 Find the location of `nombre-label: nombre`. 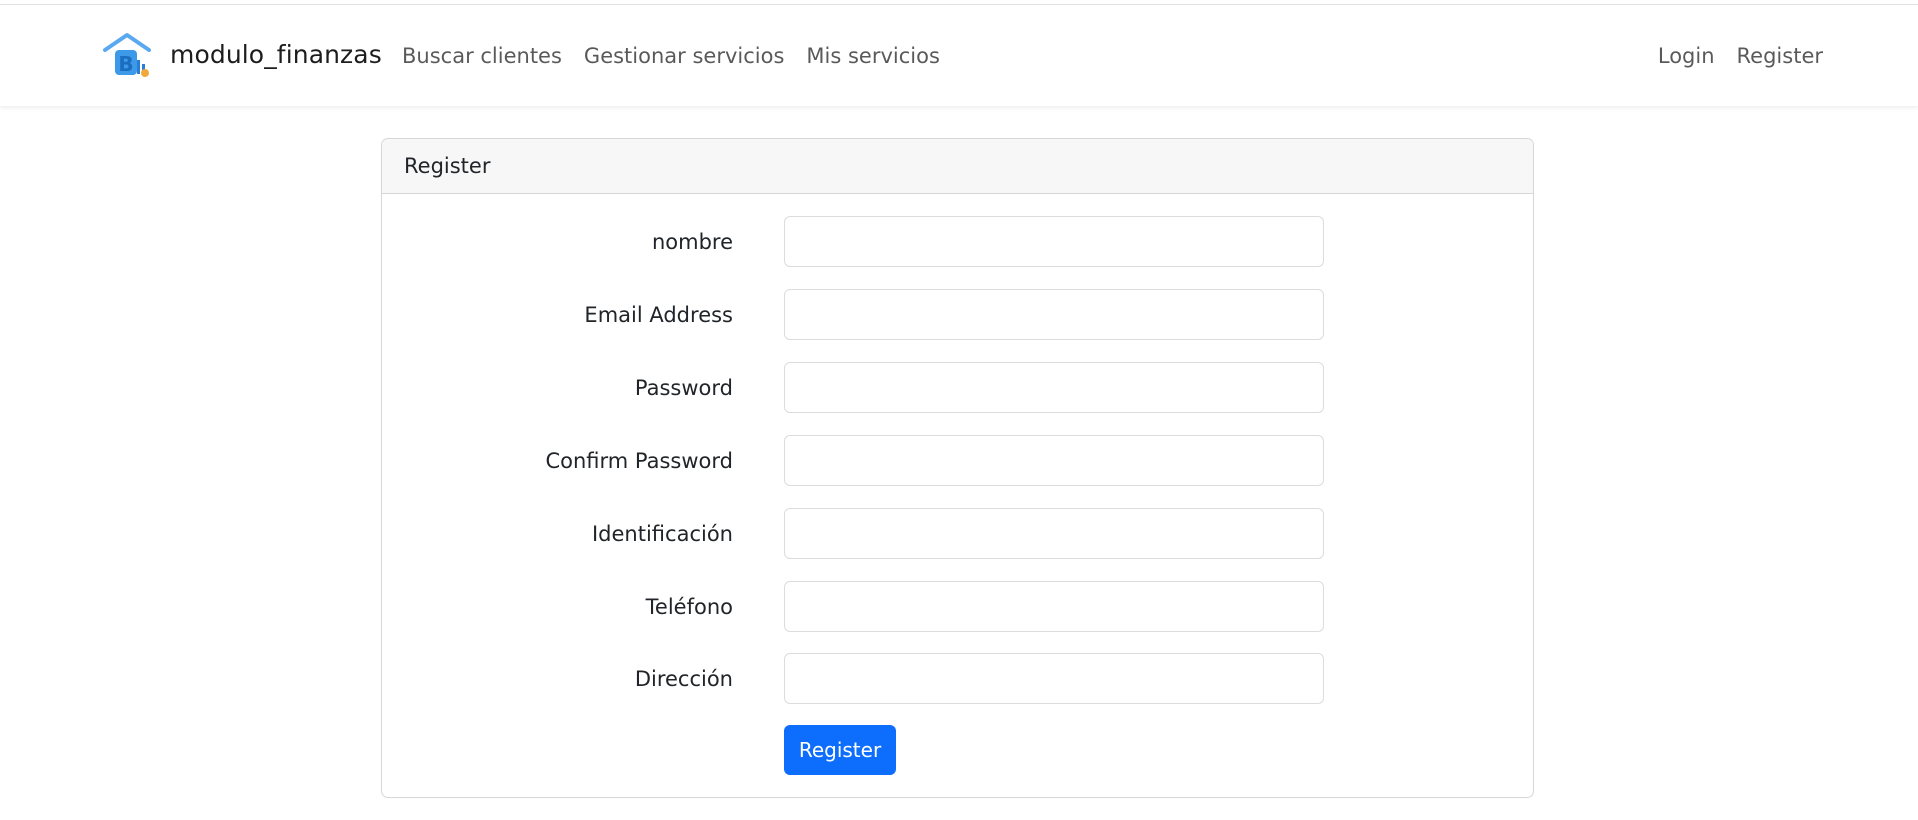

nombre-label: nombre is located at coordinates (692, 241).